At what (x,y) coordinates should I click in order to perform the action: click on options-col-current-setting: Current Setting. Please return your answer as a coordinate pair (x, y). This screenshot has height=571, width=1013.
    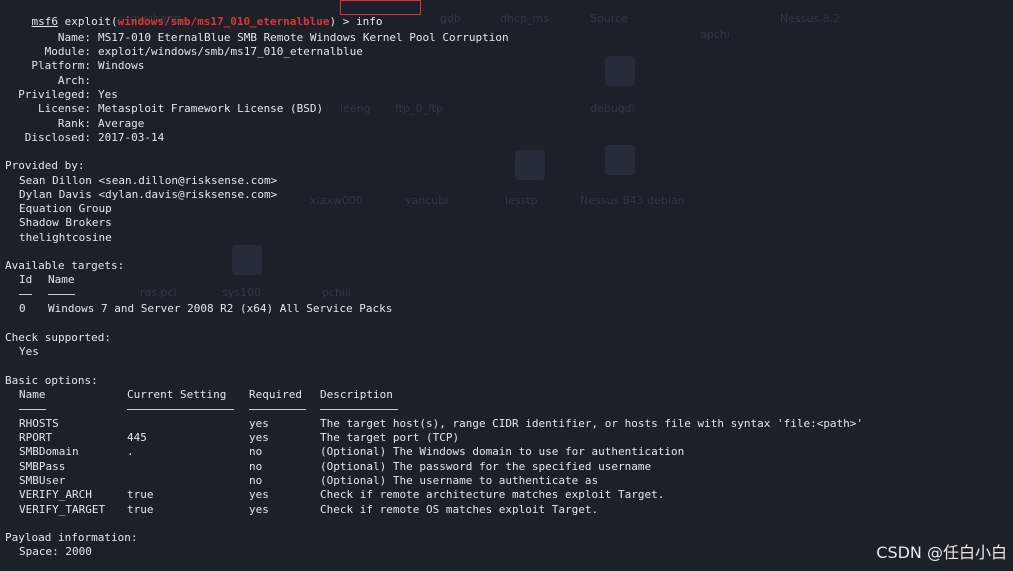
    Looking at the image, I should click on (177, 394).